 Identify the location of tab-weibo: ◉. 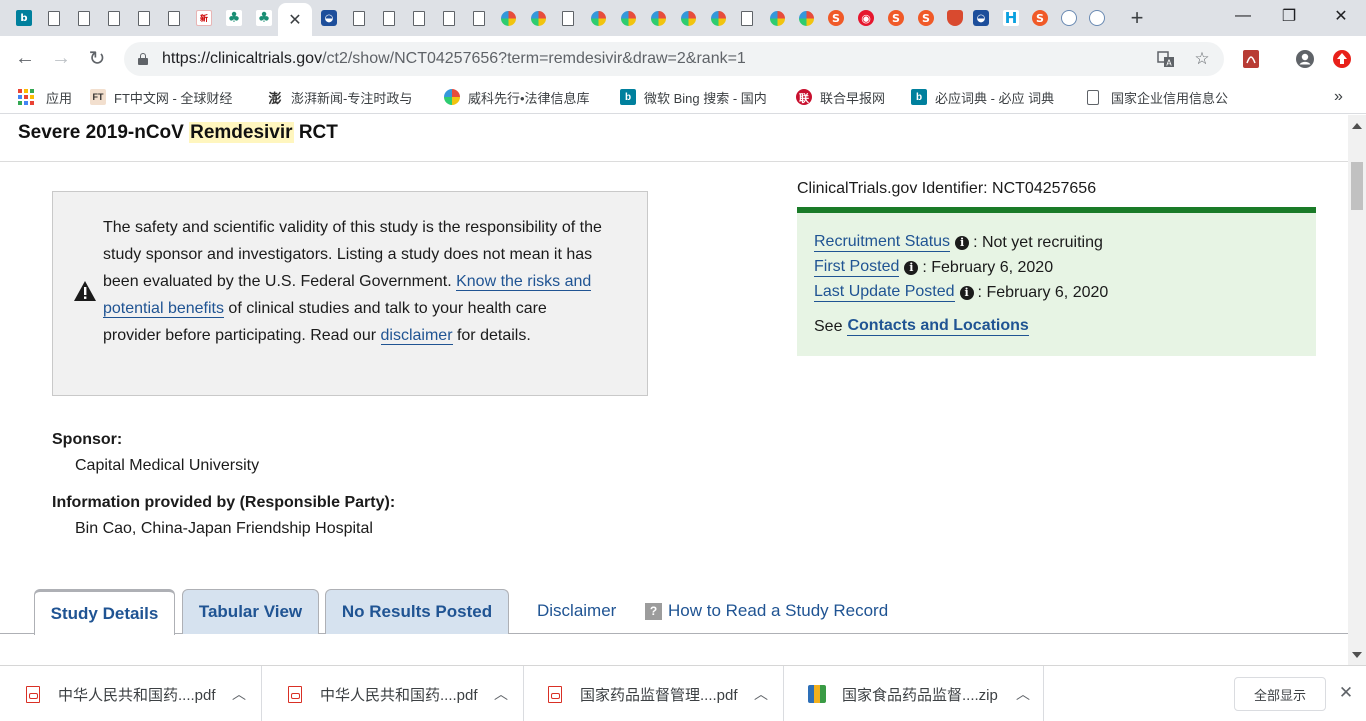
(866, 18).